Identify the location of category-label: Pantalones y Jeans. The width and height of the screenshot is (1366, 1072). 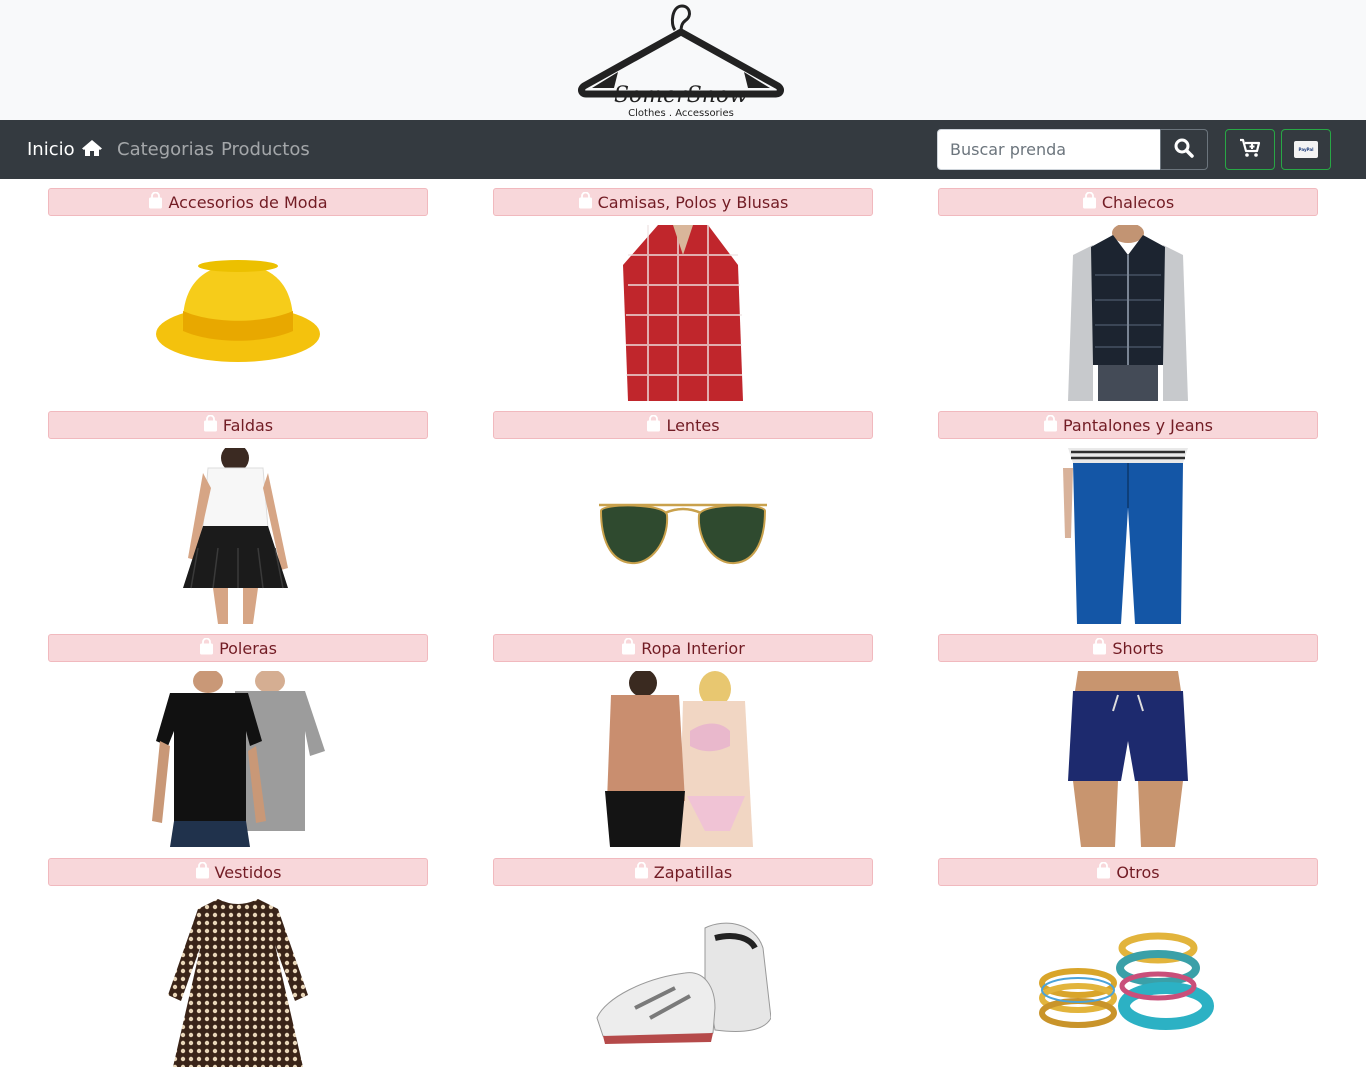
(1138, 425).